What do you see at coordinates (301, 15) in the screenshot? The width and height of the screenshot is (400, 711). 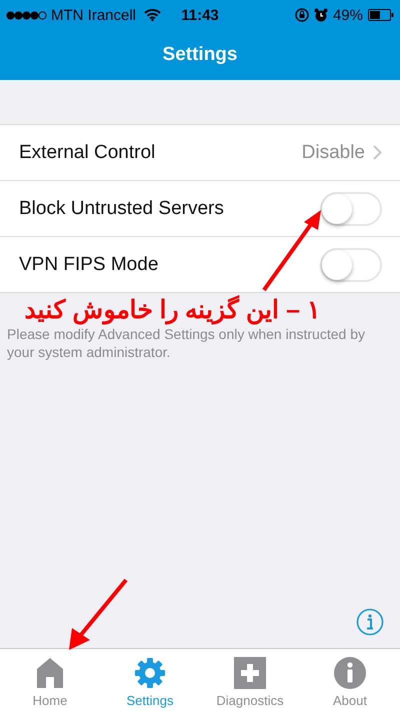 I see `rotation-lock-icon` at bounding box center [301, 15].